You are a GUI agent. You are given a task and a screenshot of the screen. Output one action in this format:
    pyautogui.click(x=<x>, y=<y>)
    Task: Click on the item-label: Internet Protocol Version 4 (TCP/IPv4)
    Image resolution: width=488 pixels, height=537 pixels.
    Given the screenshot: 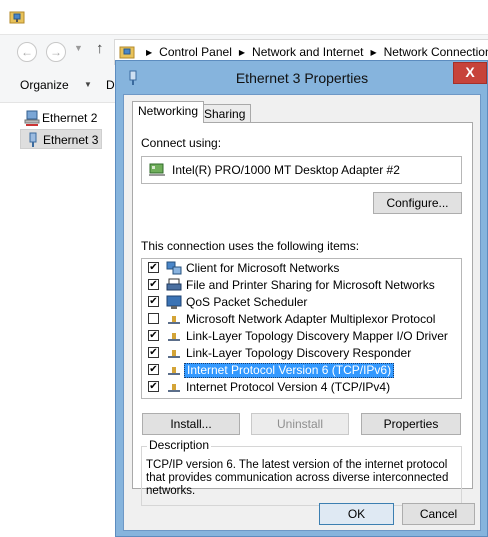 What is the action you would take?
    pyautogui.click(x=288, y=387)
    